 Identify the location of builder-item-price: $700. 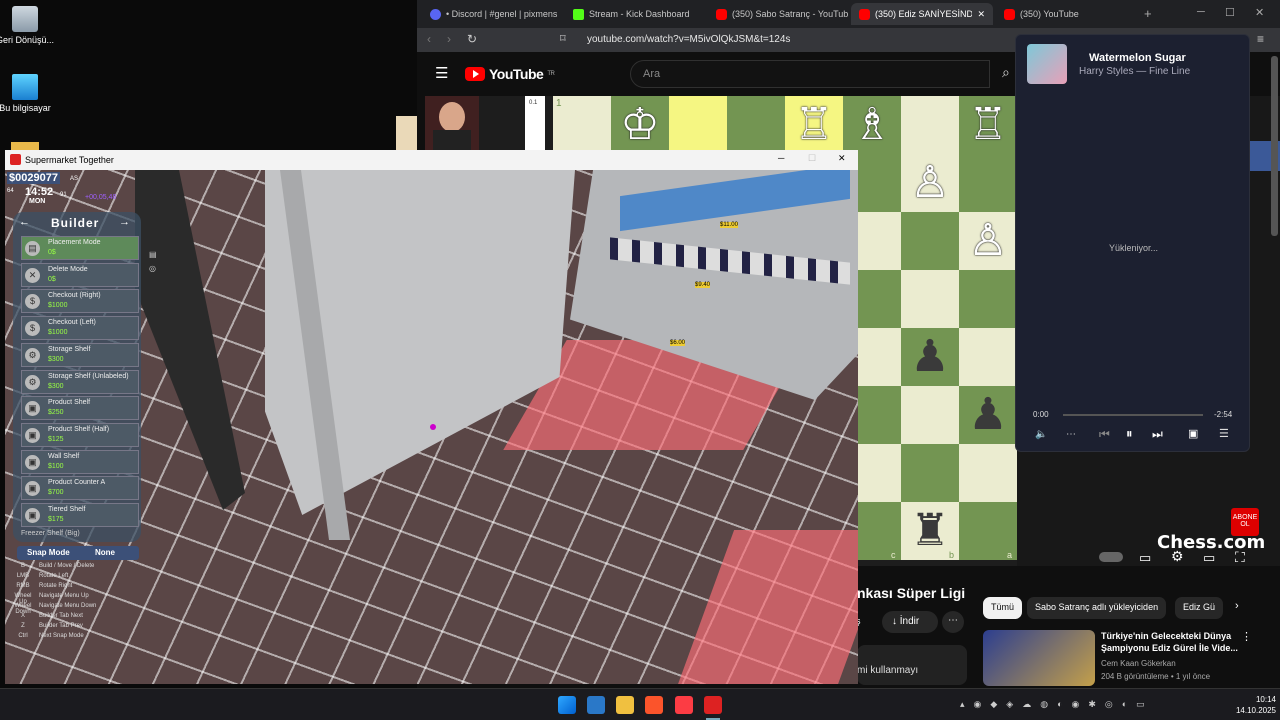
(56, 493).